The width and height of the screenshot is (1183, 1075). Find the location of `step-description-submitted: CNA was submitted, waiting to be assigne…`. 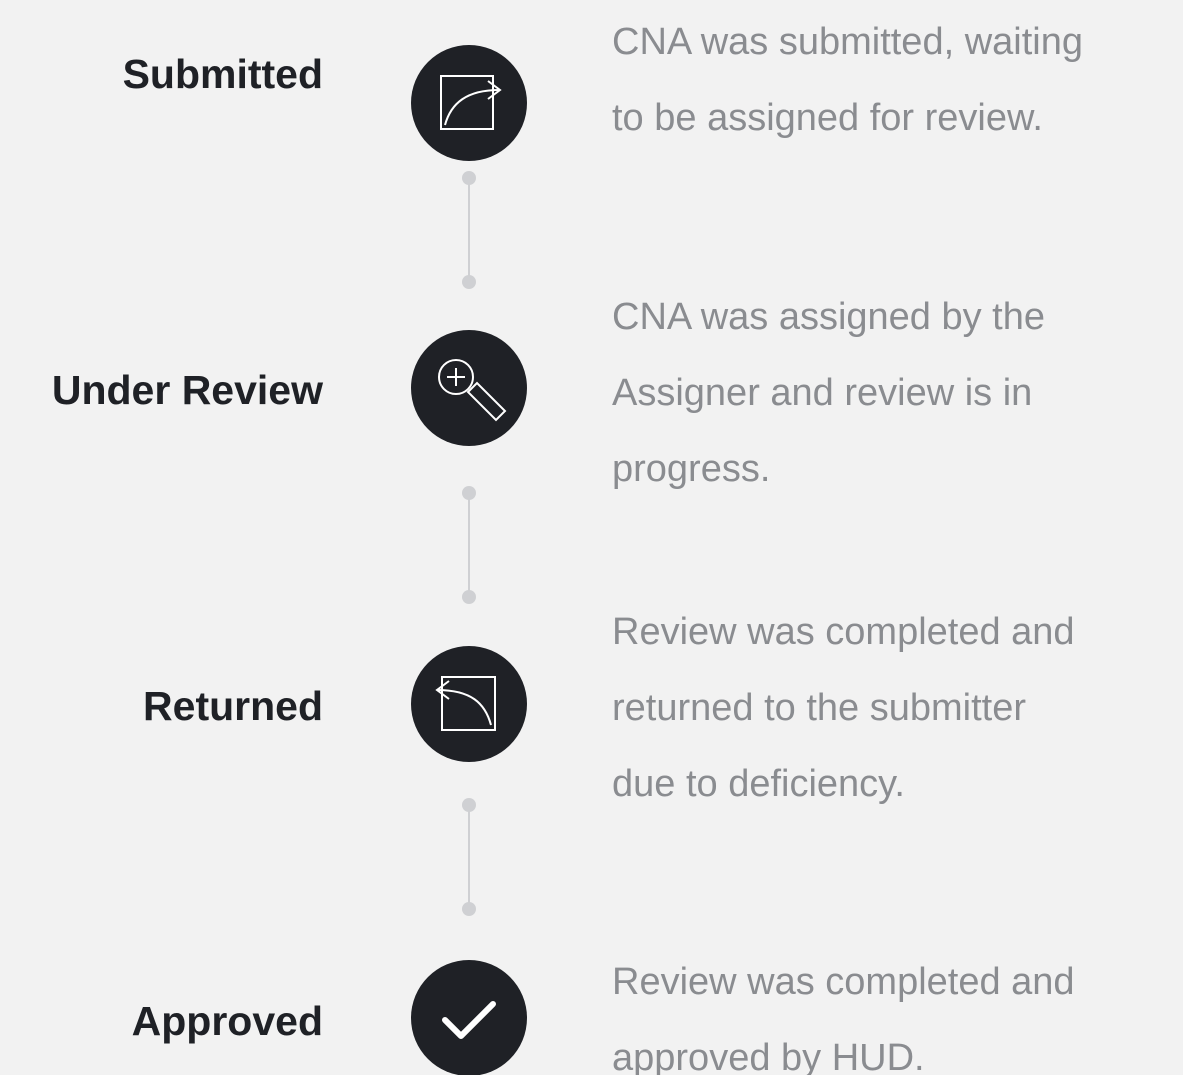

step-description-submitted: CNA was submitted, waiting to be assigne… is located at coordinates (892, 80).